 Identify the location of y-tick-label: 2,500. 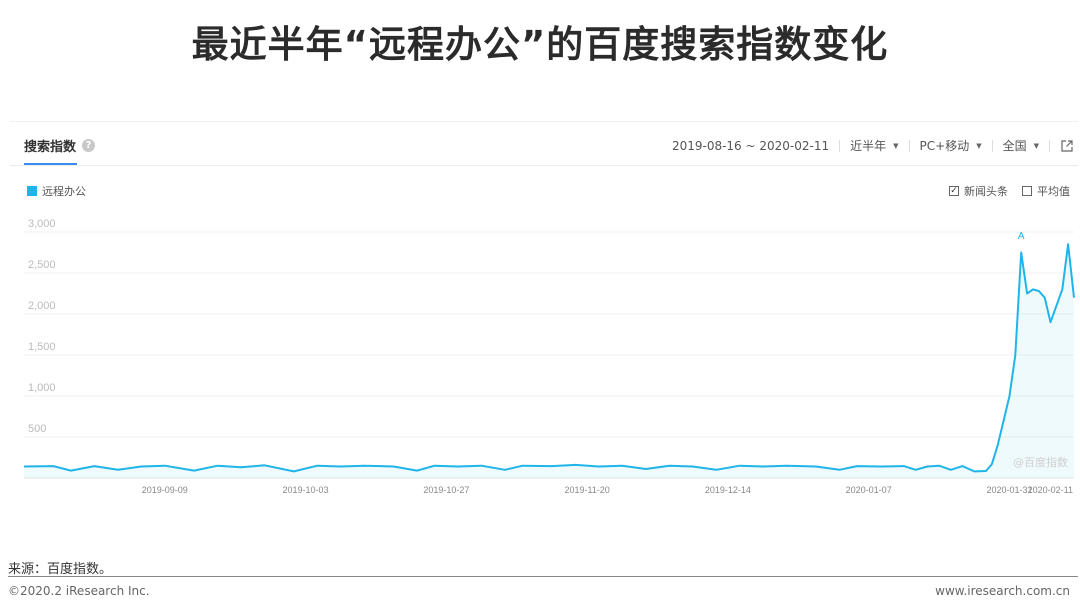
(42, 265).